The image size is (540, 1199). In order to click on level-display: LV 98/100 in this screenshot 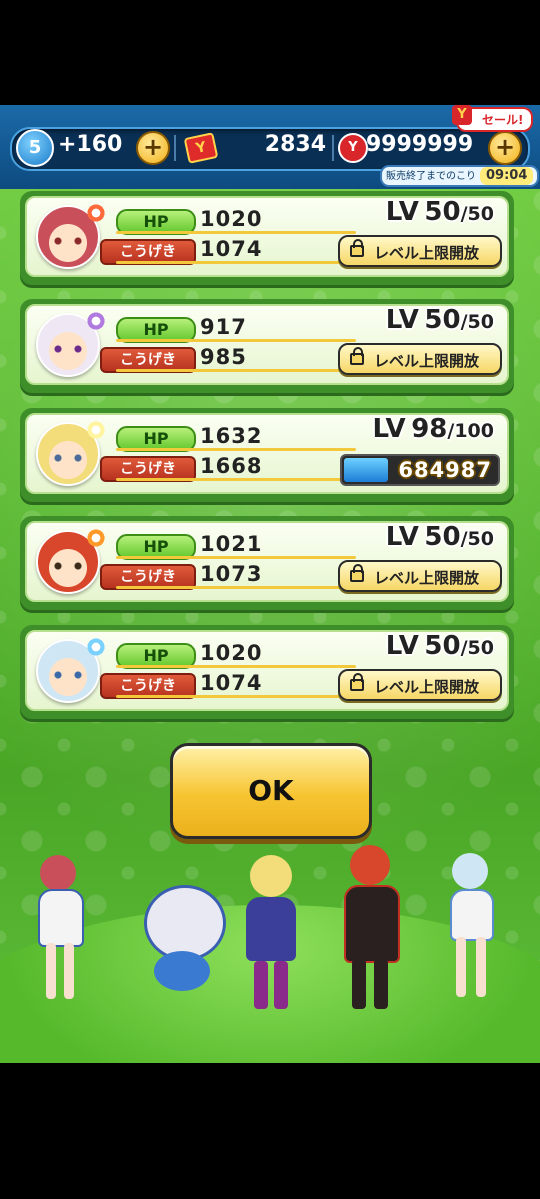, I will do `click(433, 429)`.